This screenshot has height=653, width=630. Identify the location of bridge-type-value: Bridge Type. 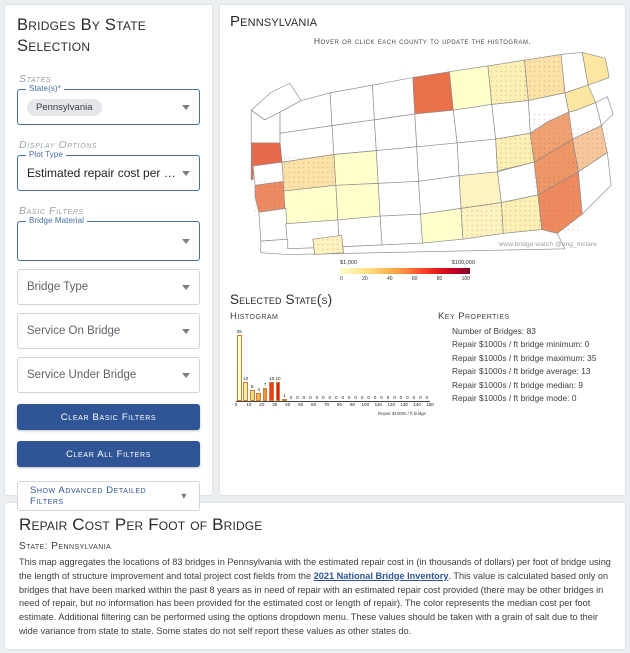
(58, 287).